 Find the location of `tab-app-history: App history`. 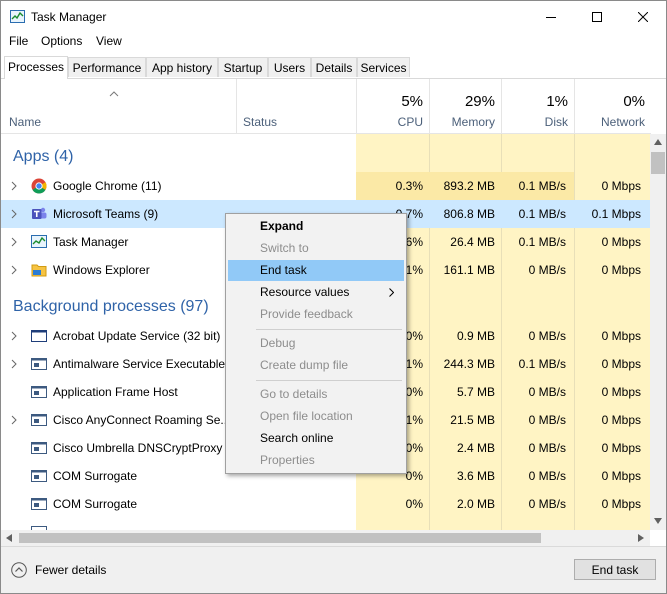

tab-app-history: App history is located at coordinates (182, 67).